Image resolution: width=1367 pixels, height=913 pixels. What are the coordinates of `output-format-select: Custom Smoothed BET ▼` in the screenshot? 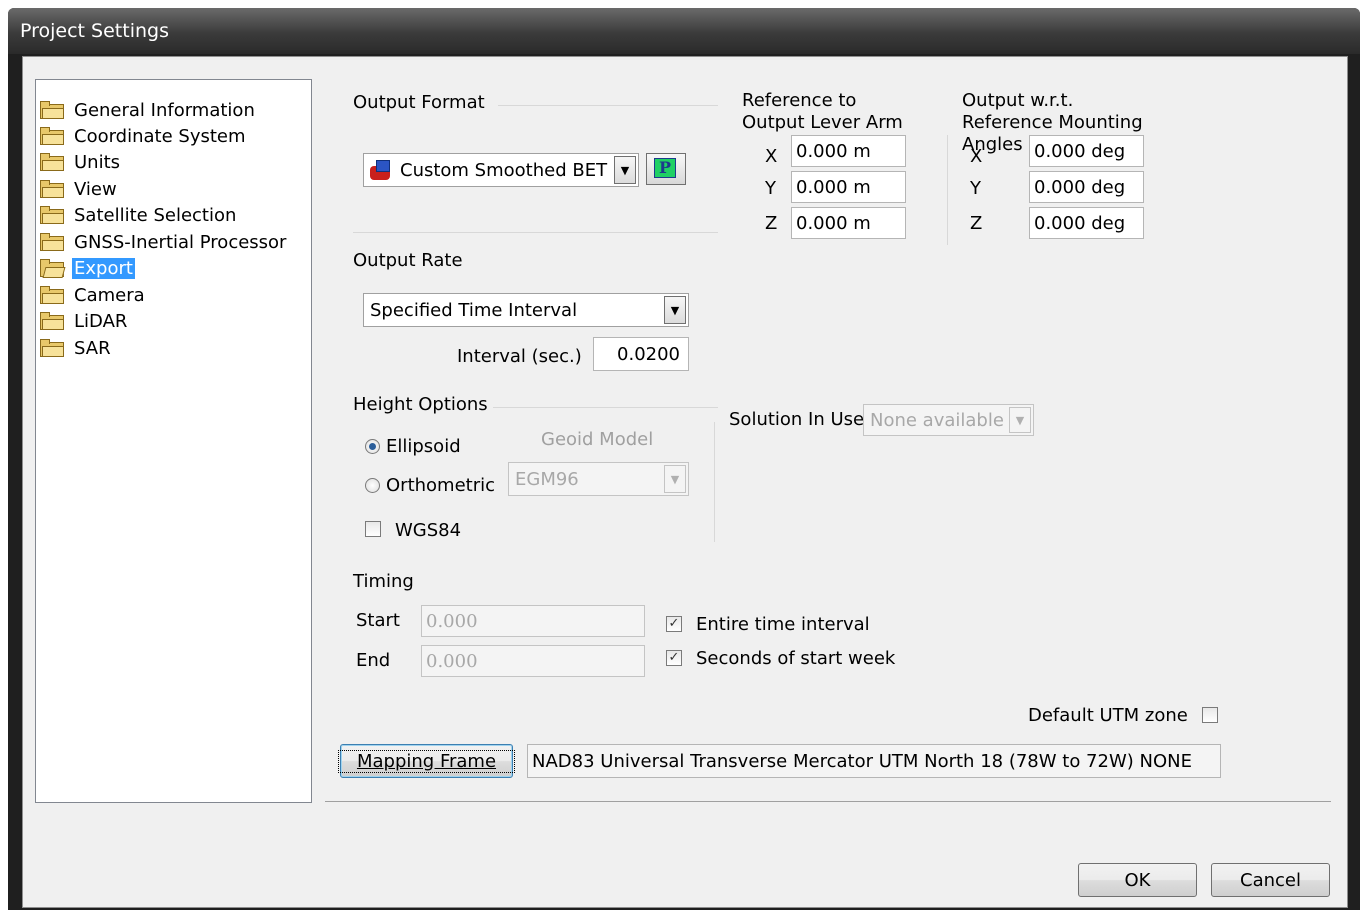 It's located at (501, 170).